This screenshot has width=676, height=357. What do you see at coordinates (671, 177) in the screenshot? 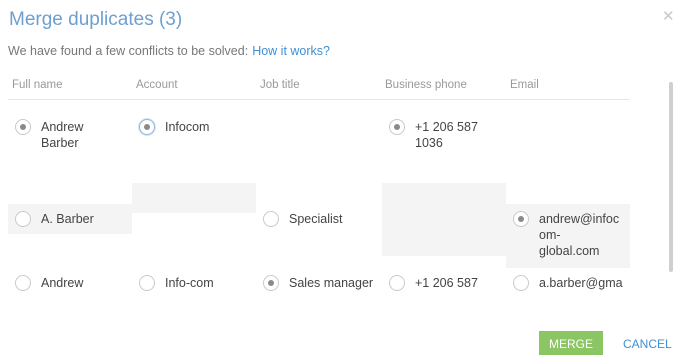
I see `vertical-scrollbar` at bounding box center [671, 177].